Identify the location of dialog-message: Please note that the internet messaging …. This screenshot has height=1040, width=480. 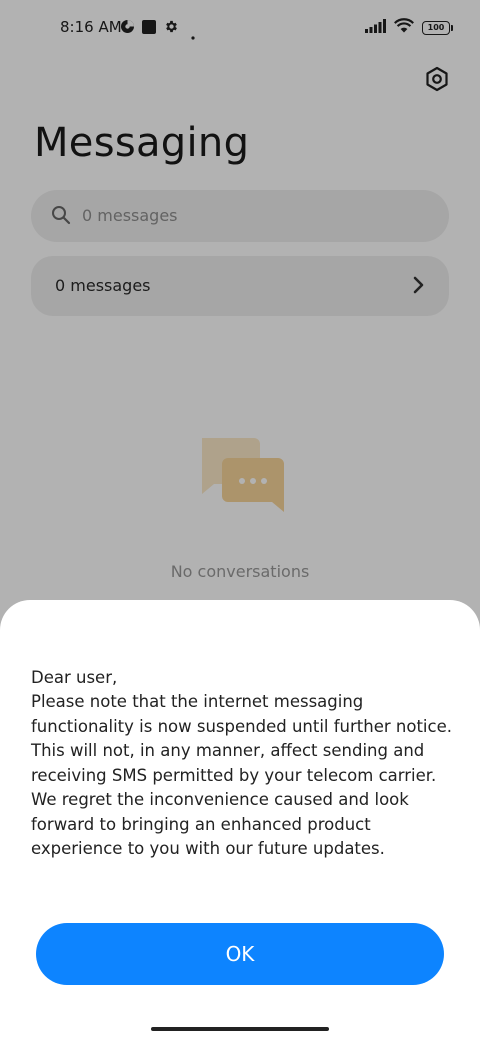
(241, 775).